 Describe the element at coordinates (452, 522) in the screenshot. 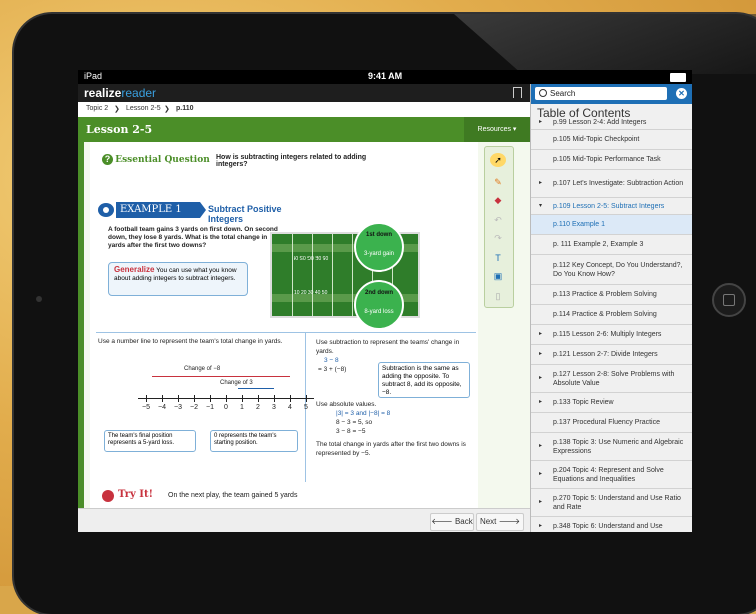

I see `back-button: 🡐 Back` at that location.